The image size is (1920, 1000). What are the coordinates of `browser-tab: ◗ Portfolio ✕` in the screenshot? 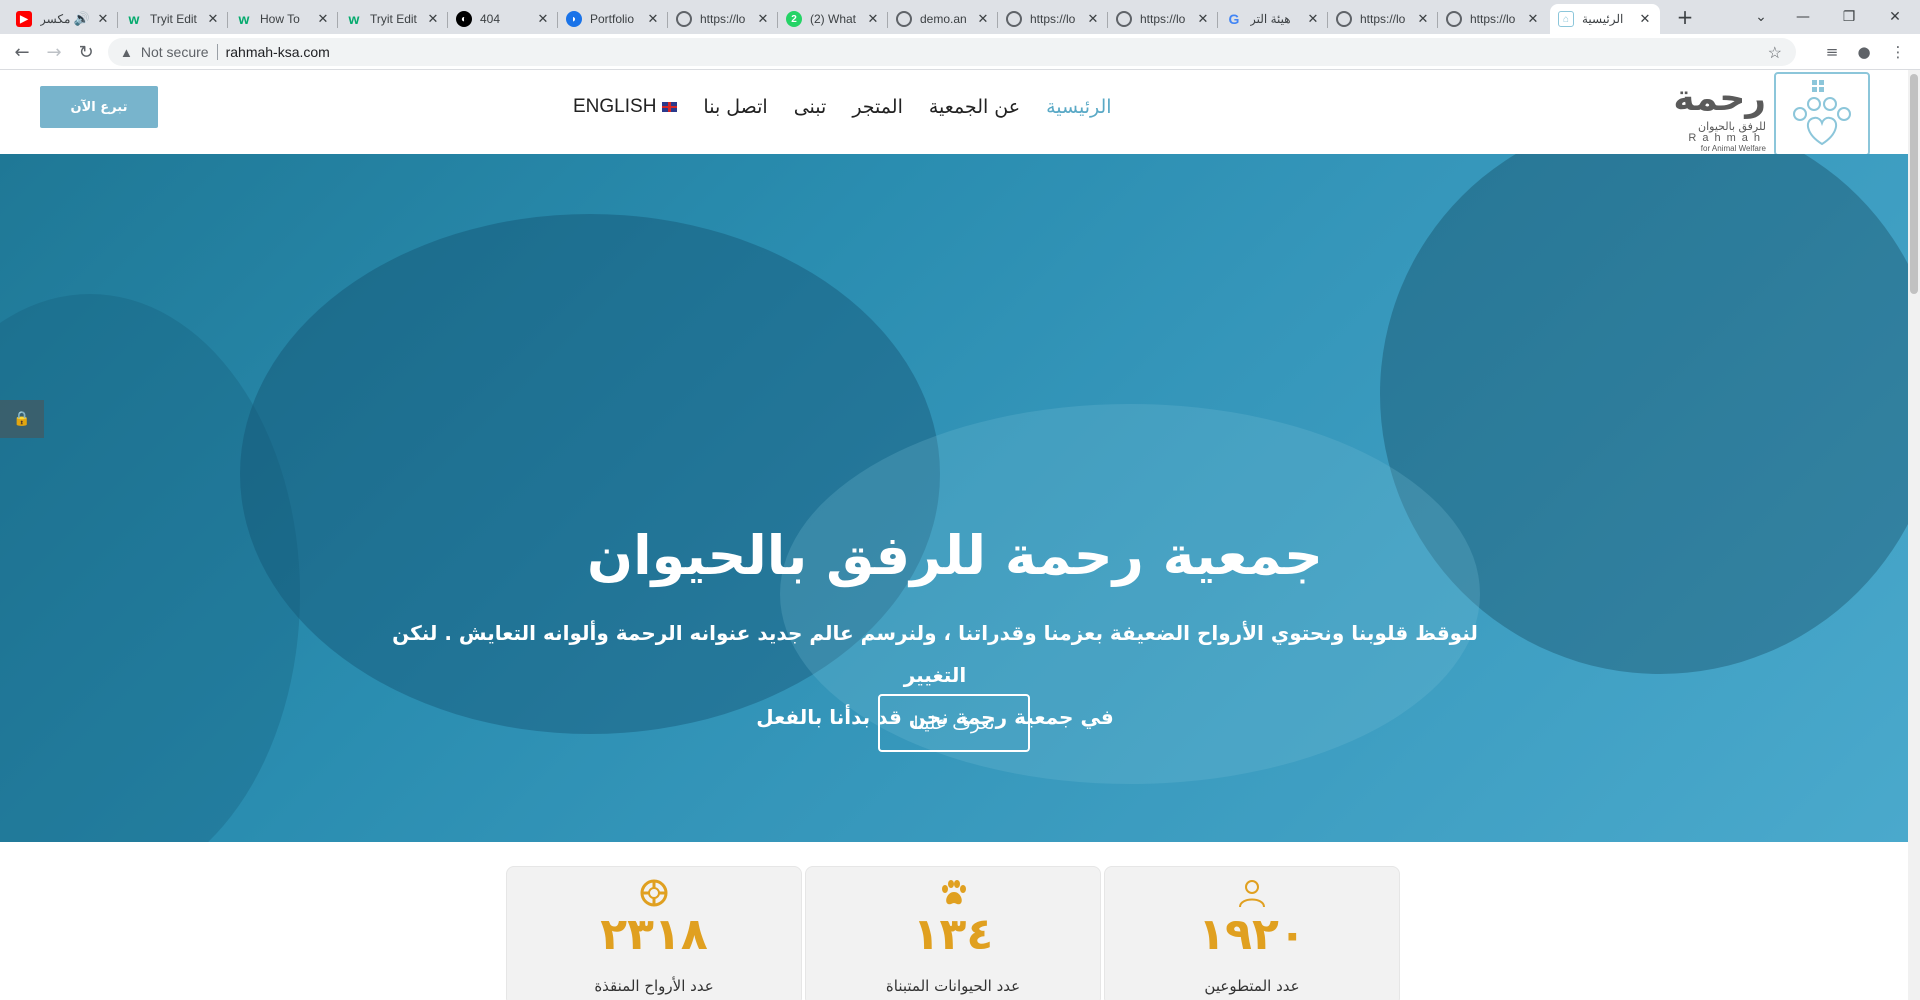 It's located at (613, 19).